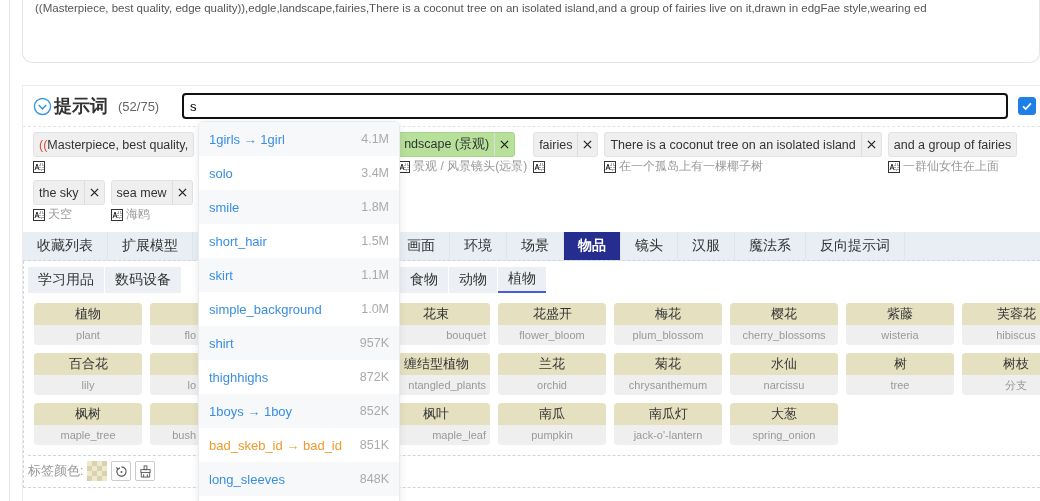 This screenshot has width=1040, height=501. What do you see at coordinates (950, 166) in the screenshot?
I see `tag-translation: 一群仙女住在上面` at bounding box center [950, 166].